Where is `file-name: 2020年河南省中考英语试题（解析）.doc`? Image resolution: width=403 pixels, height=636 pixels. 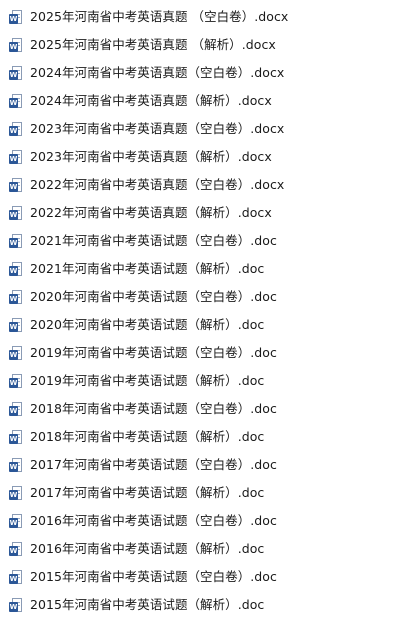 file-name: 2020年河南省中考英语试题（解析）.doc is located at coordinates (147, 324).